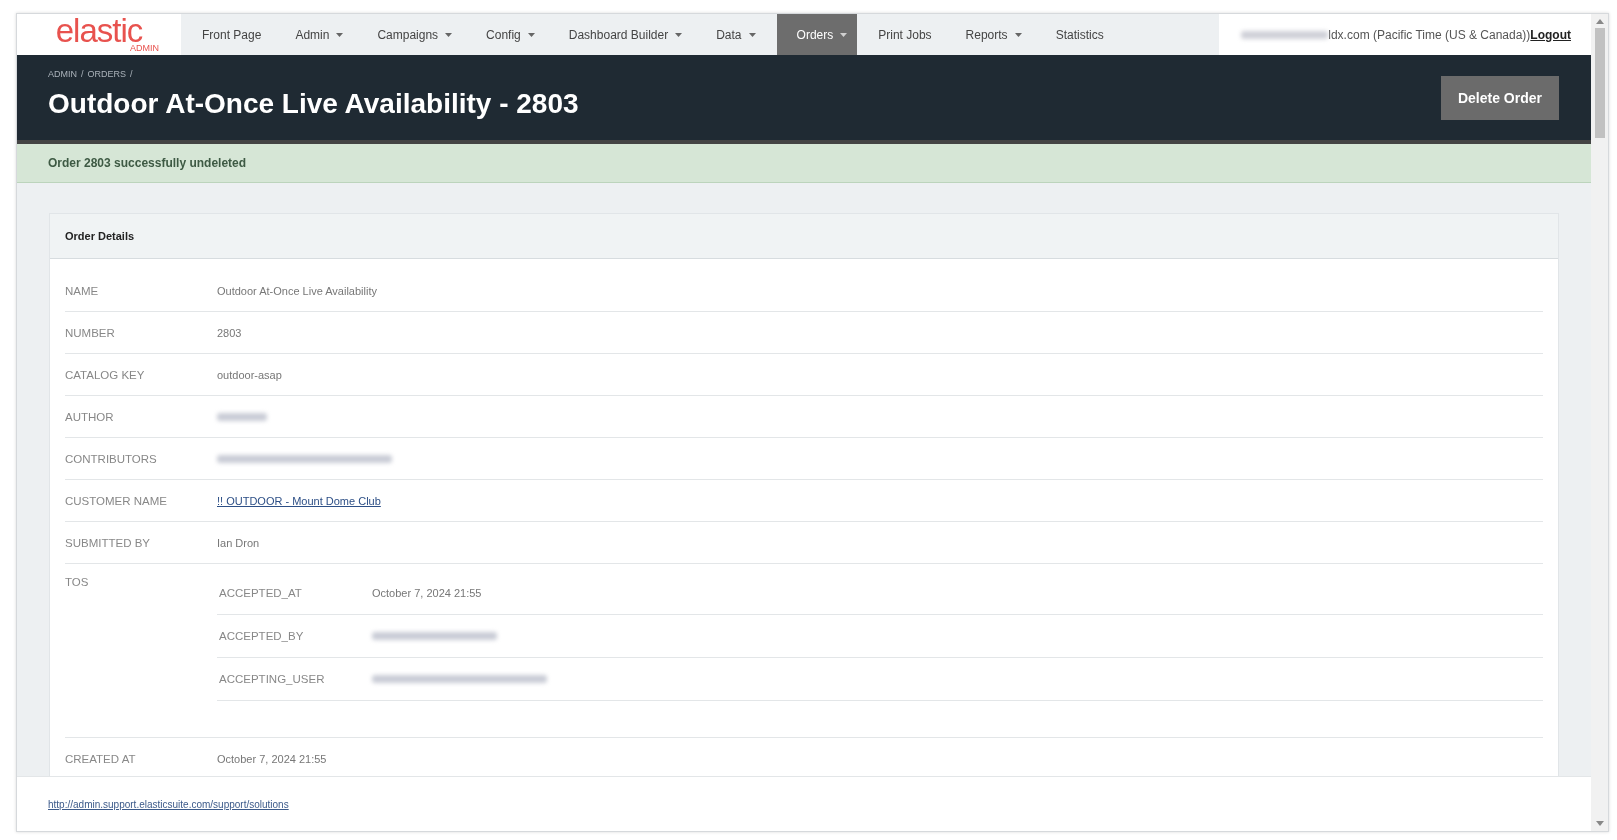 The width and height of the screenshot is (1617, 840). I want to click on breadcrumb-item: ADMIN, so click(62, 74).